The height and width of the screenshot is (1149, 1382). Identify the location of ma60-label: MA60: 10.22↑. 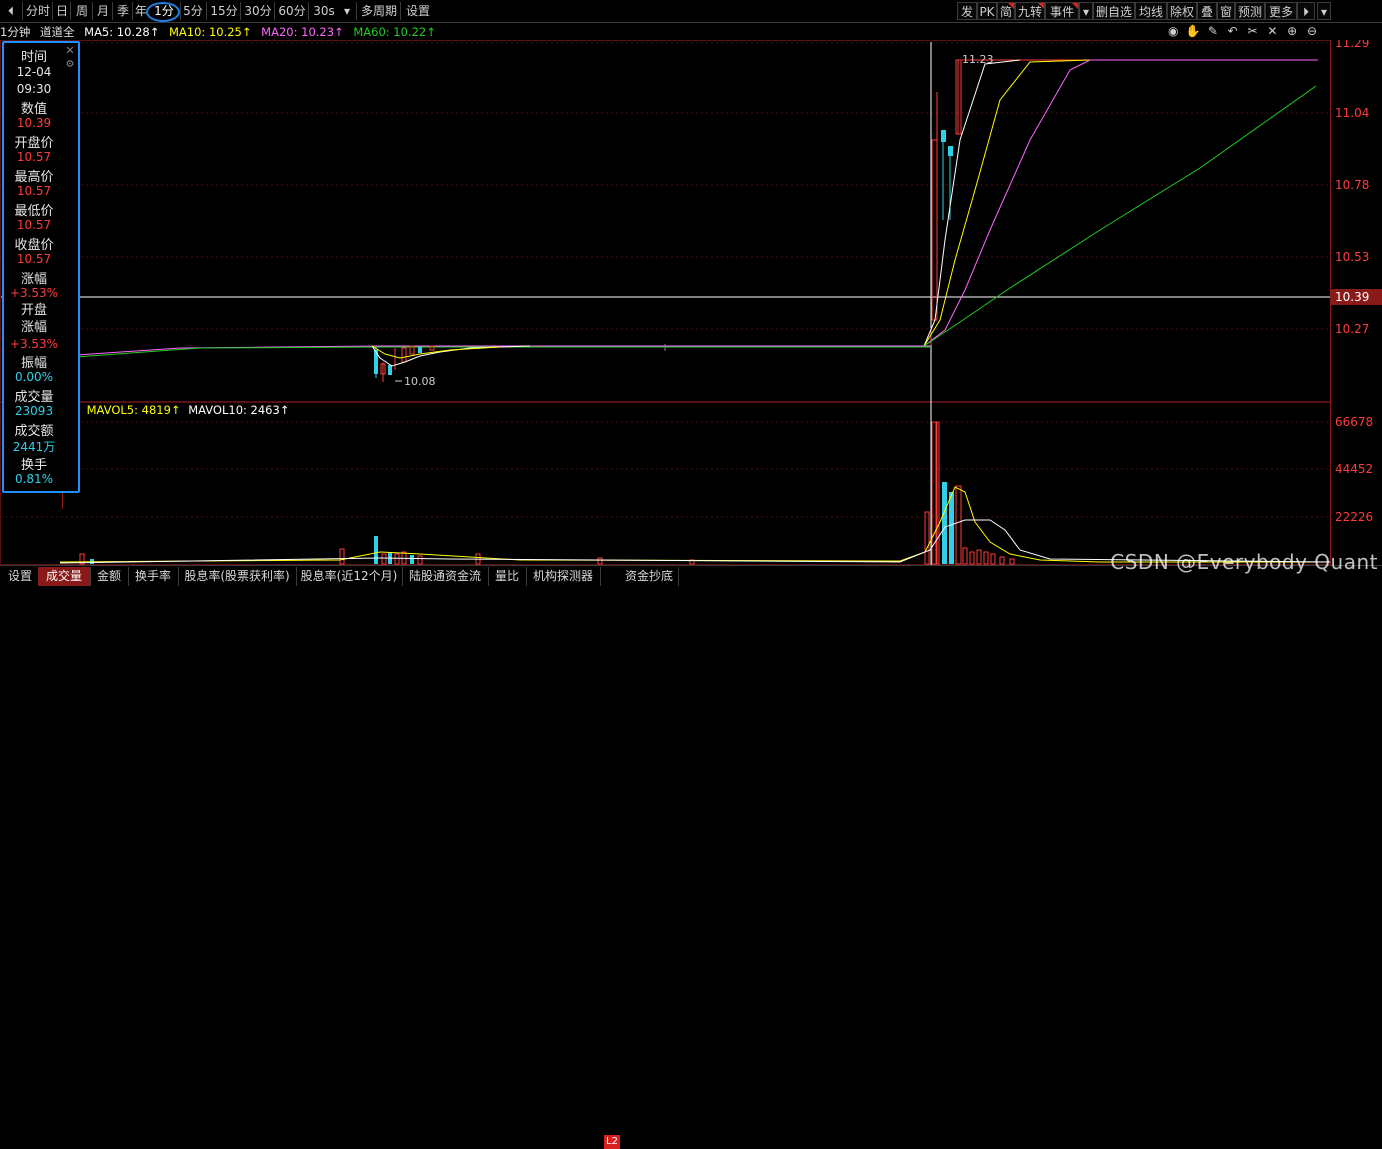
(394, 32).